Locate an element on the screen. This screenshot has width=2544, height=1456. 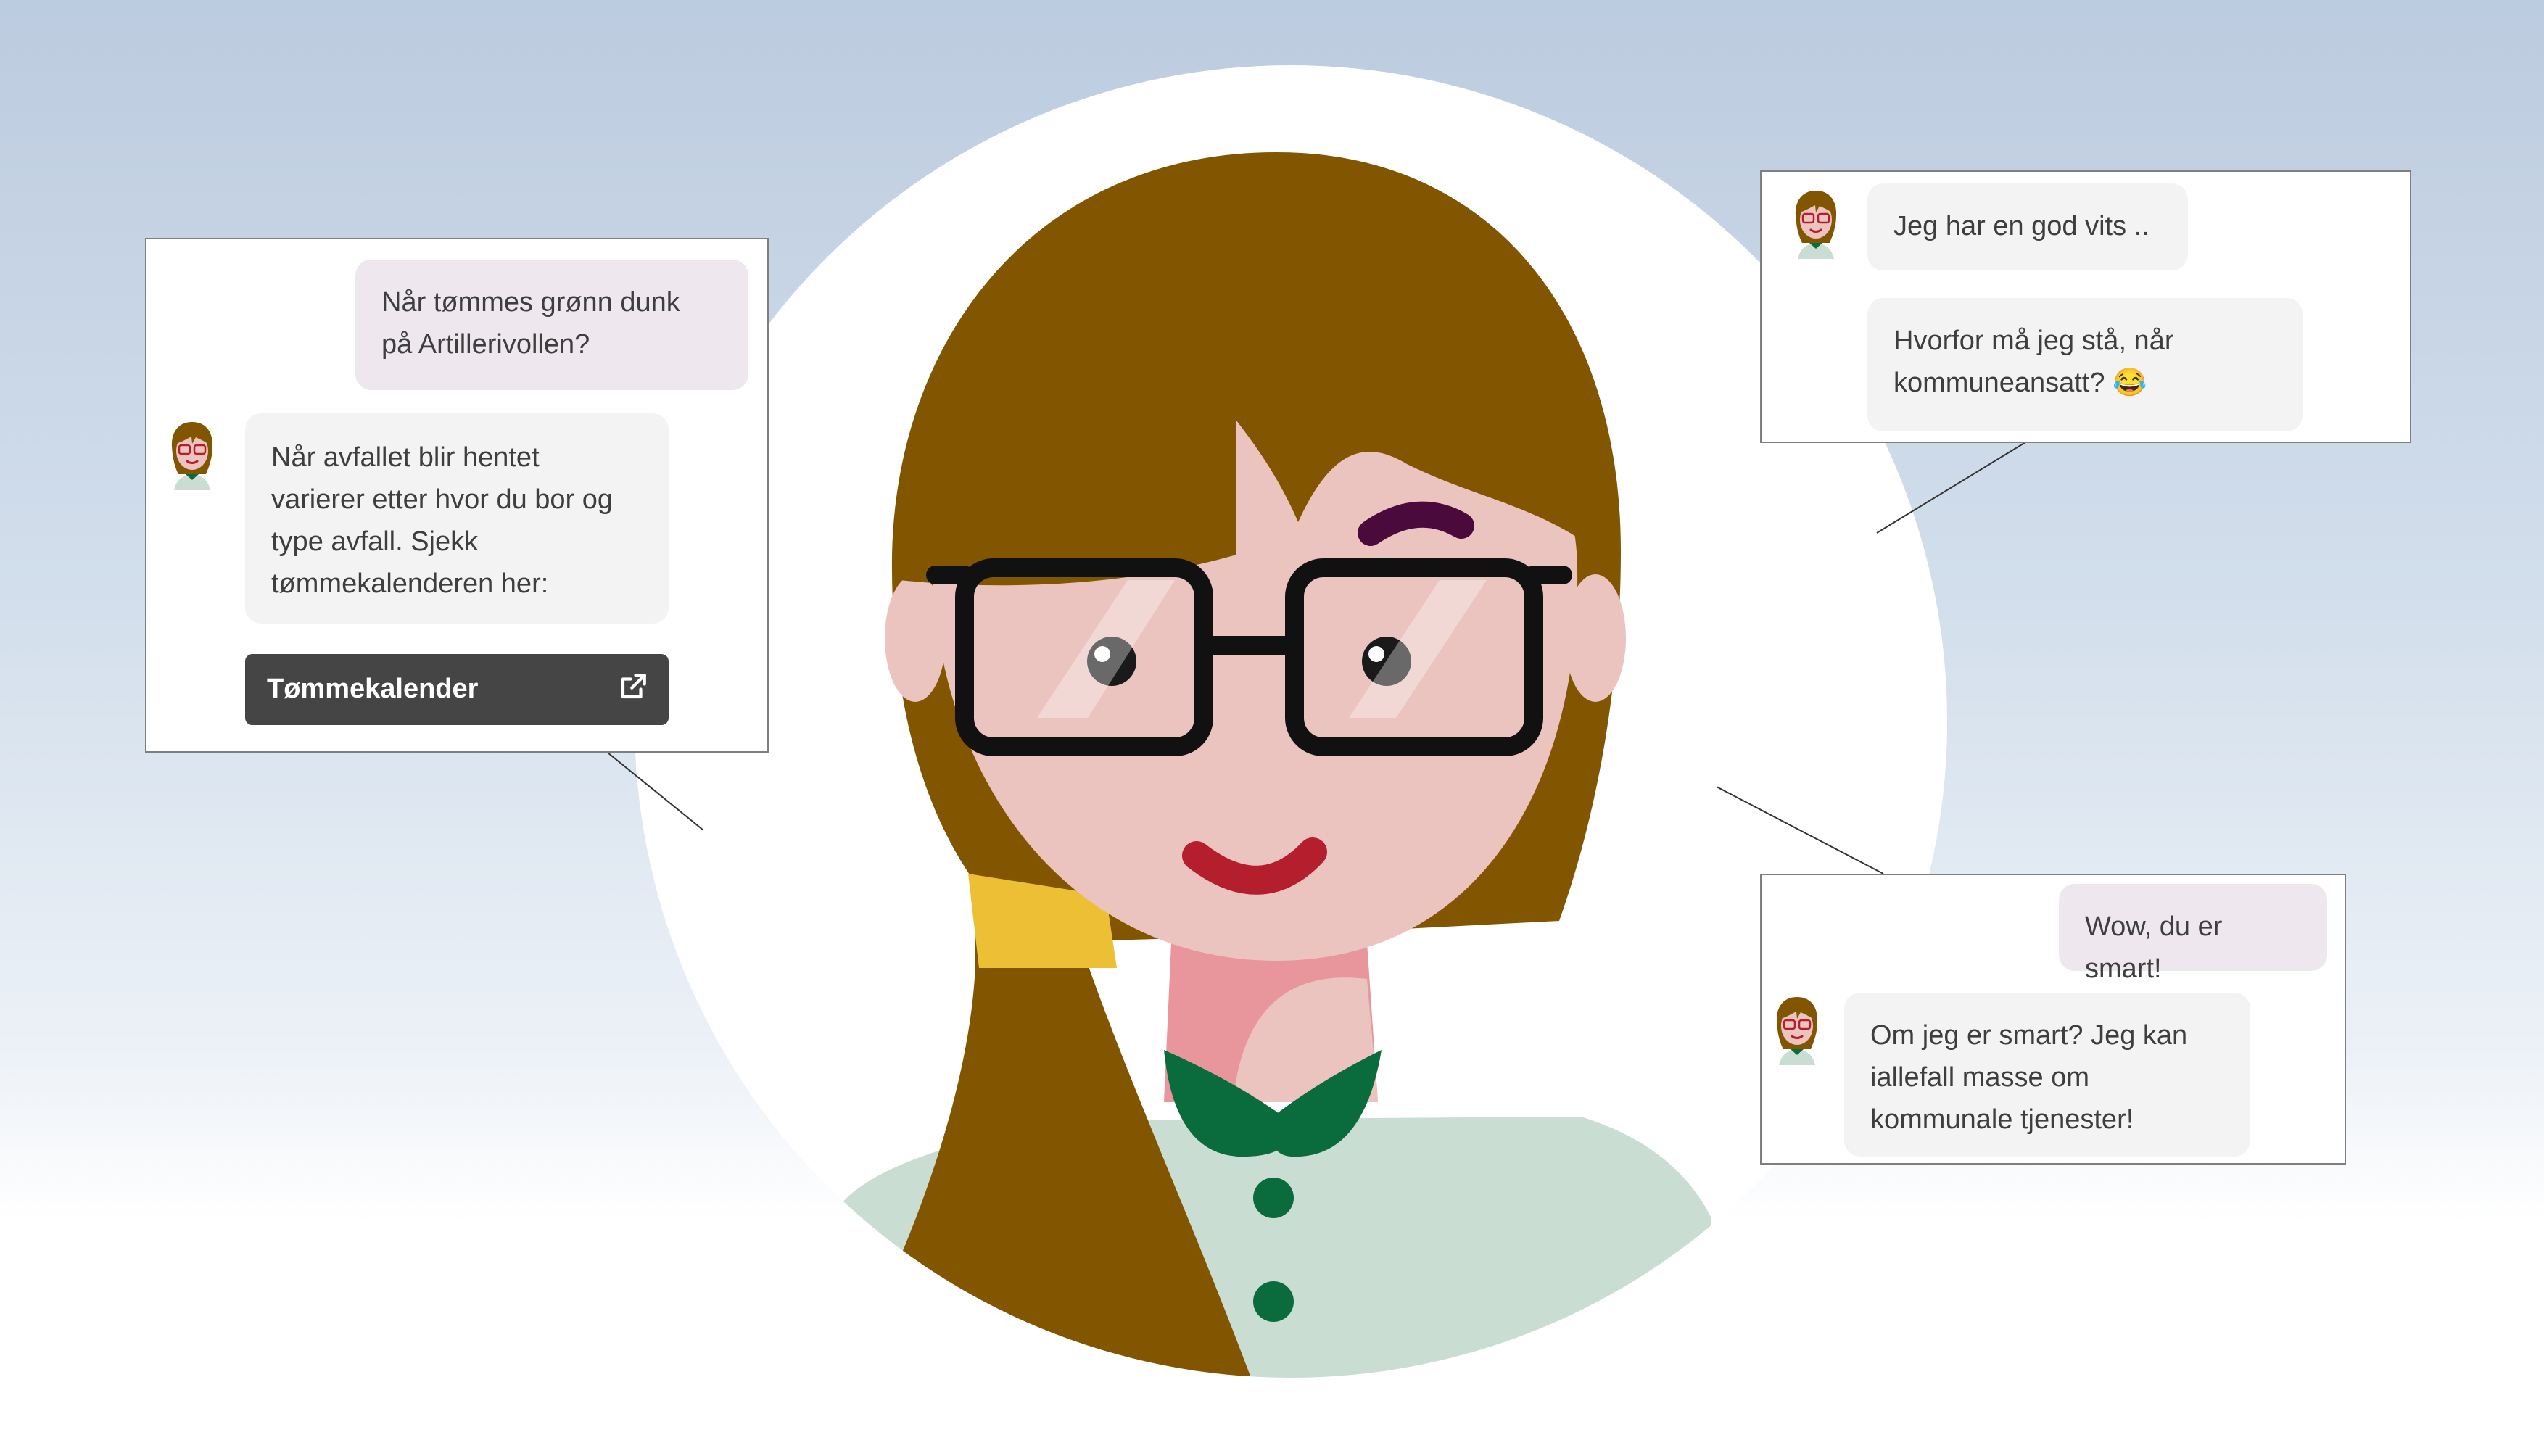
message-line: kommunale tjenester! is located at coordinates (2002, 1119).